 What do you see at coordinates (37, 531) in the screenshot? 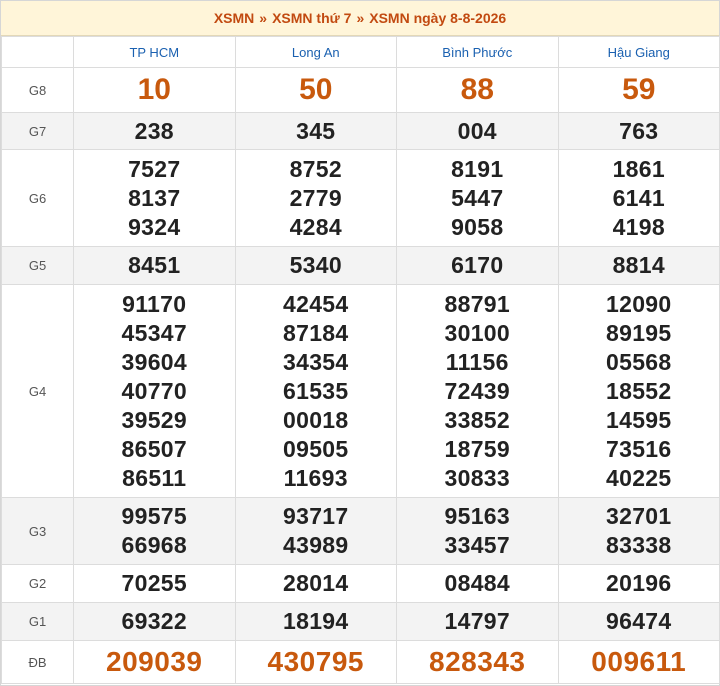
I see `prize-label: G3` at bounding box center [37, 531].